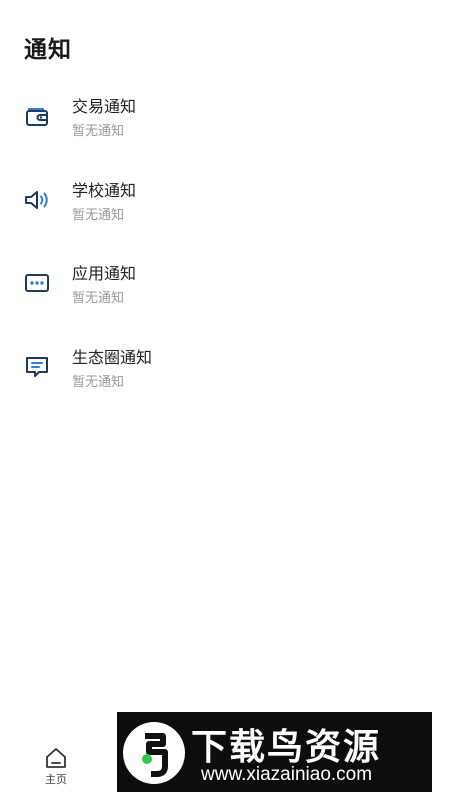 The height and width of the screenshot is (800, 450). What do you see at coordinates (225, 210) in the screenshot?
I see `notice-item-school: 学校通知 暂无通知` at bounding box center [225, 210].